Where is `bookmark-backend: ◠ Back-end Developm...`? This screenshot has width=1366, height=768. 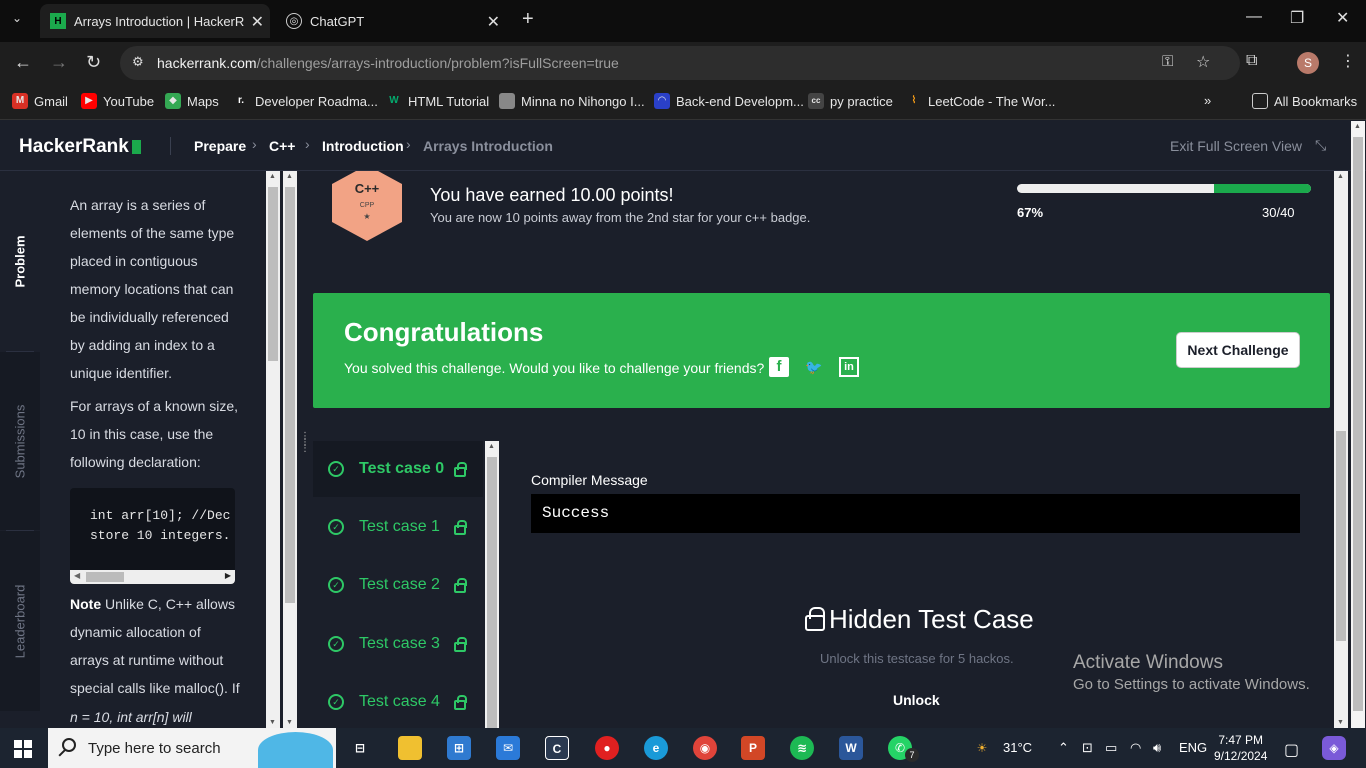
bookmark-backend: ◠ Back-end Developm... is located at coordinates (729, 101).